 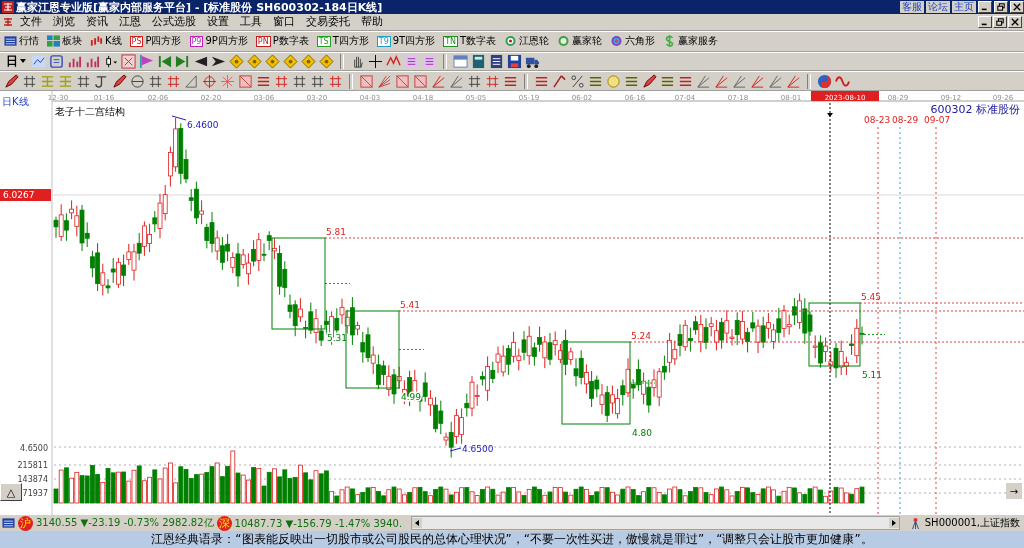 I want to click on current-price: 6.0267, so click(x=25, y=195).